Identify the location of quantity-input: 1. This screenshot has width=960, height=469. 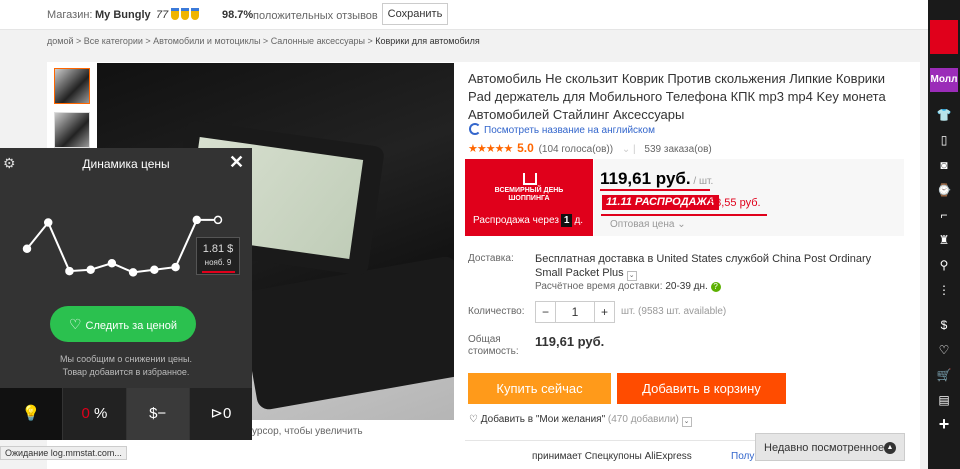
(575, 312).